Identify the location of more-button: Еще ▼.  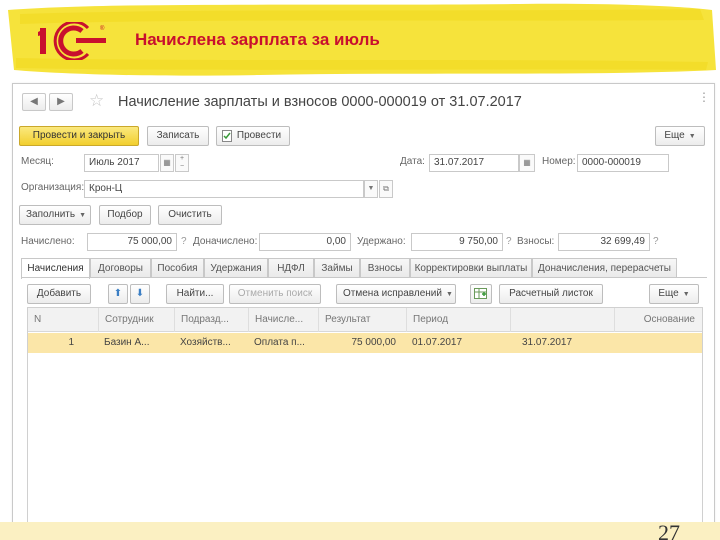
(680, 136).